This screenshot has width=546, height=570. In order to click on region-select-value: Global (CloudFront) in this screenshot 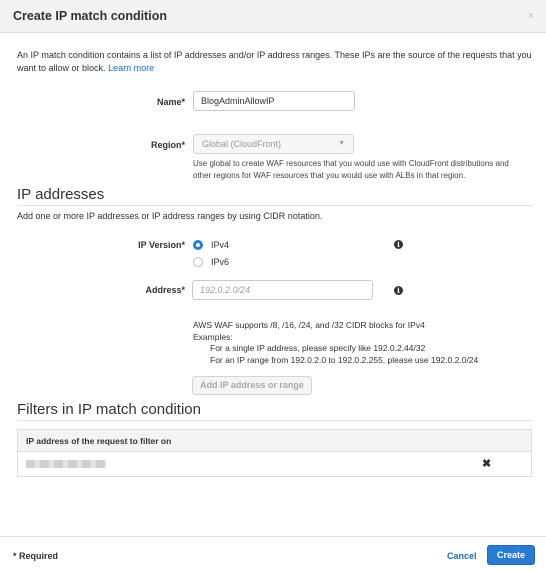, I will do `click(242, 144)`.